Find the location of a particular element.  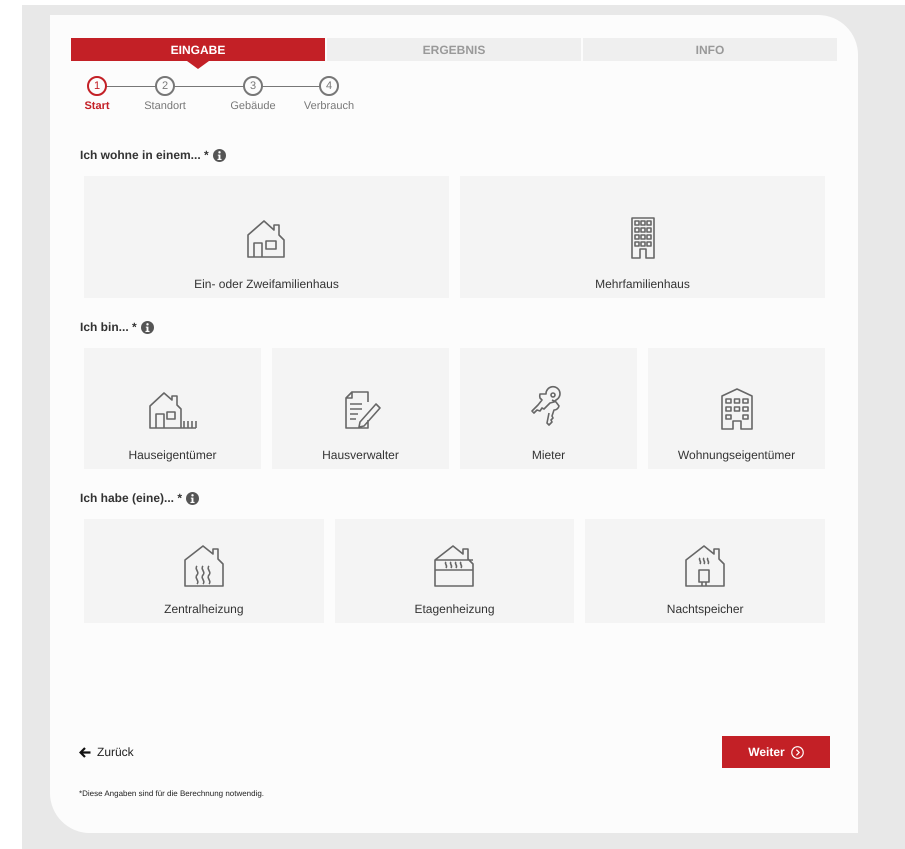

section-heading: Ich habe (eine)... * is located at coordinates (131, 498).